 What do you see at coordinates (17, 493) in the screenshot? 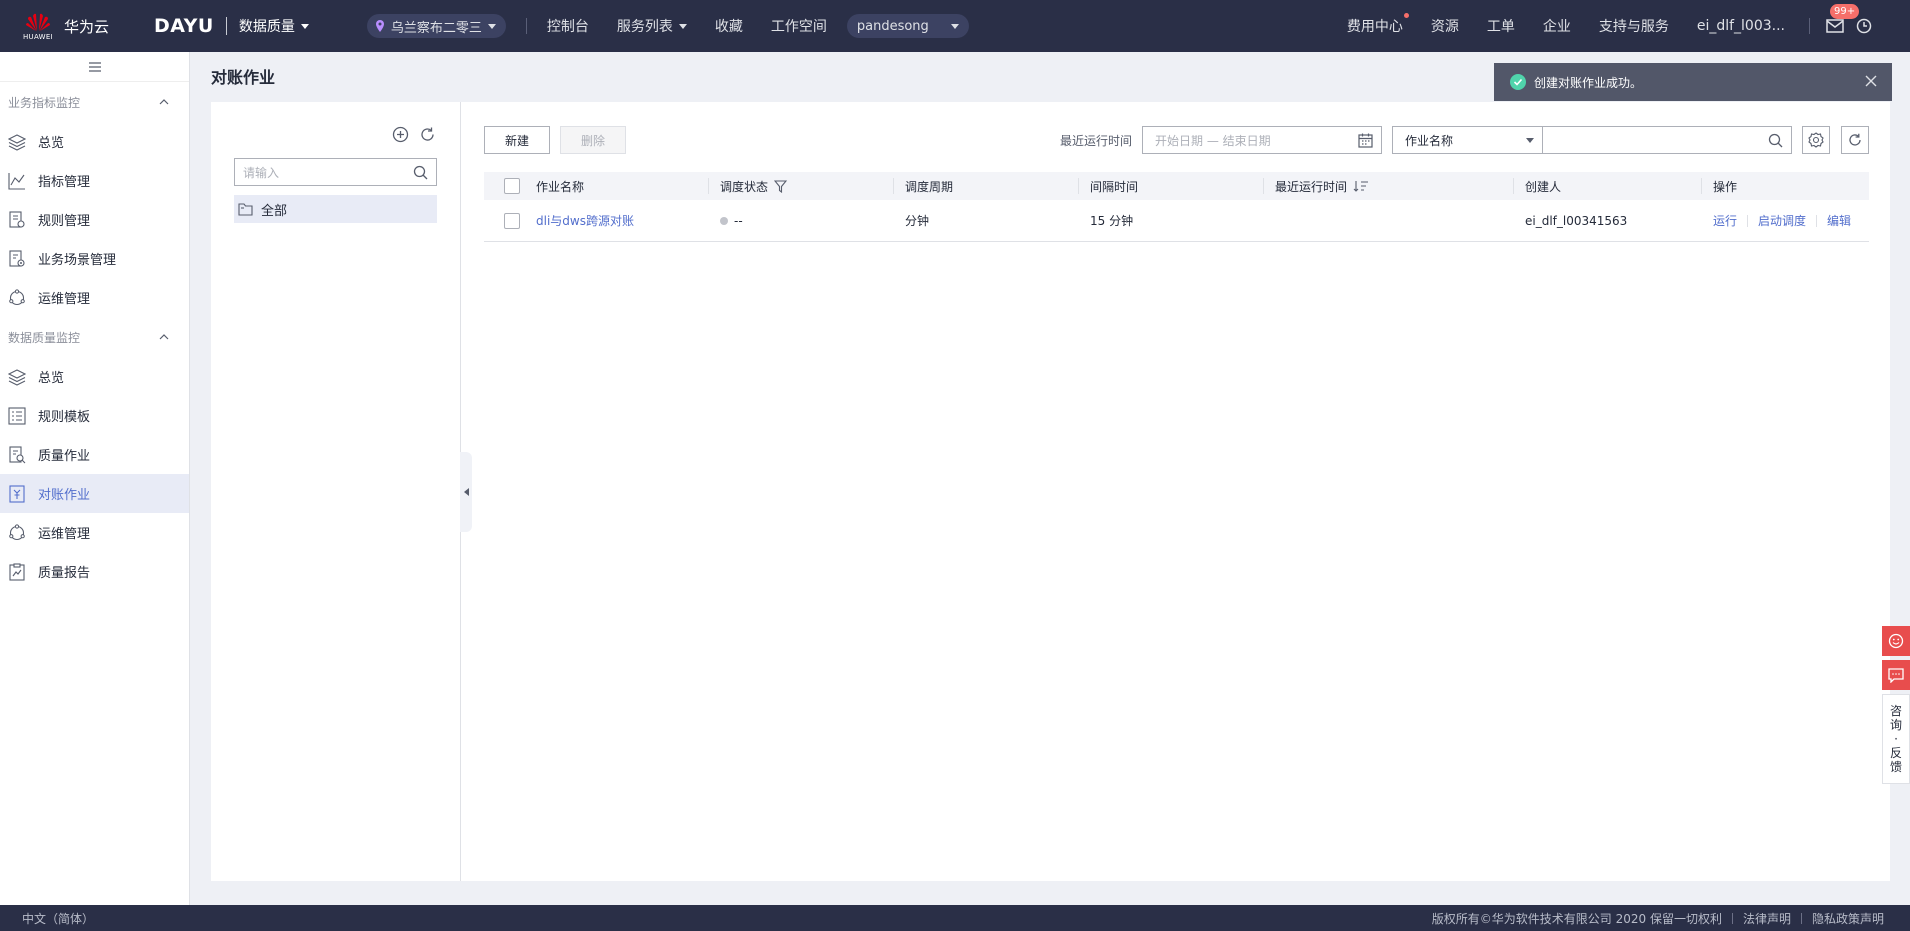
I see `reconcile-icon` at bounding box center [17, 493].